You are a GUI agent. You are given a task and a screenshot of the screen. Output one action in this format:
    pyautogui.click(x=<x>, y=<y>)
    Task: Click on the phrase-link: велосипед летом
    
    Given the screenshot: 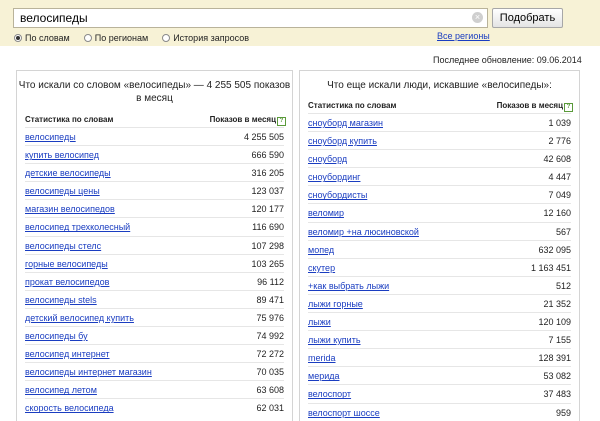 What is the action you would take?
    pyautogui.click(x=61, y=390)
    